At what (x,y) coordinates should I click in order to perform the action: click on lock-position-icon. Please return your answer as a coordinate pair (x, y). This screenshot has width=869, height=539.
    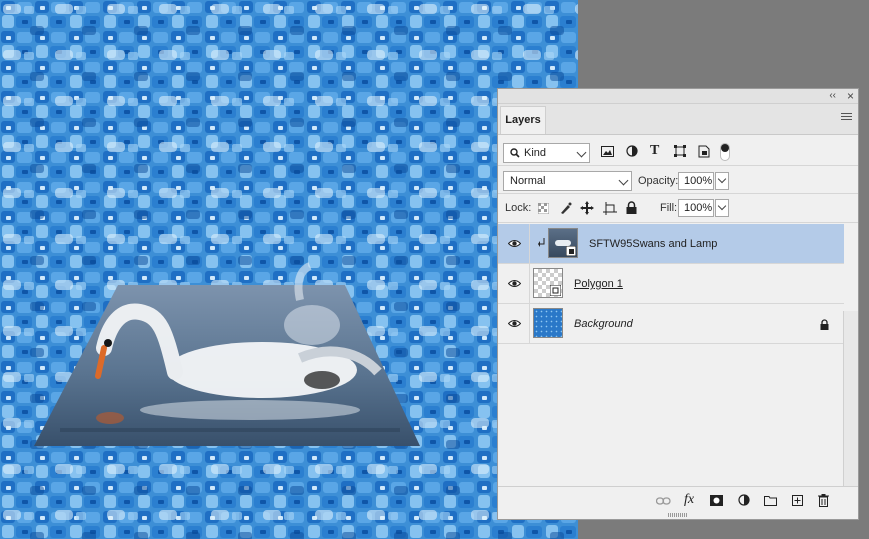
    Looking at the image, I should click on (587, 208).